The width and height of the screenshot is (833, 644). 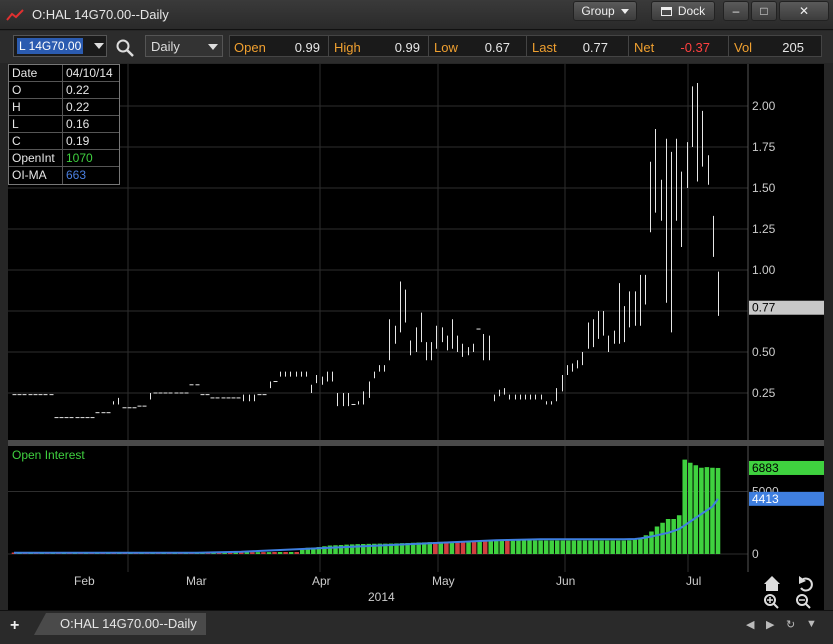 I want to click on data-window-row: OI-MA 663, so click(x=64, y=175).